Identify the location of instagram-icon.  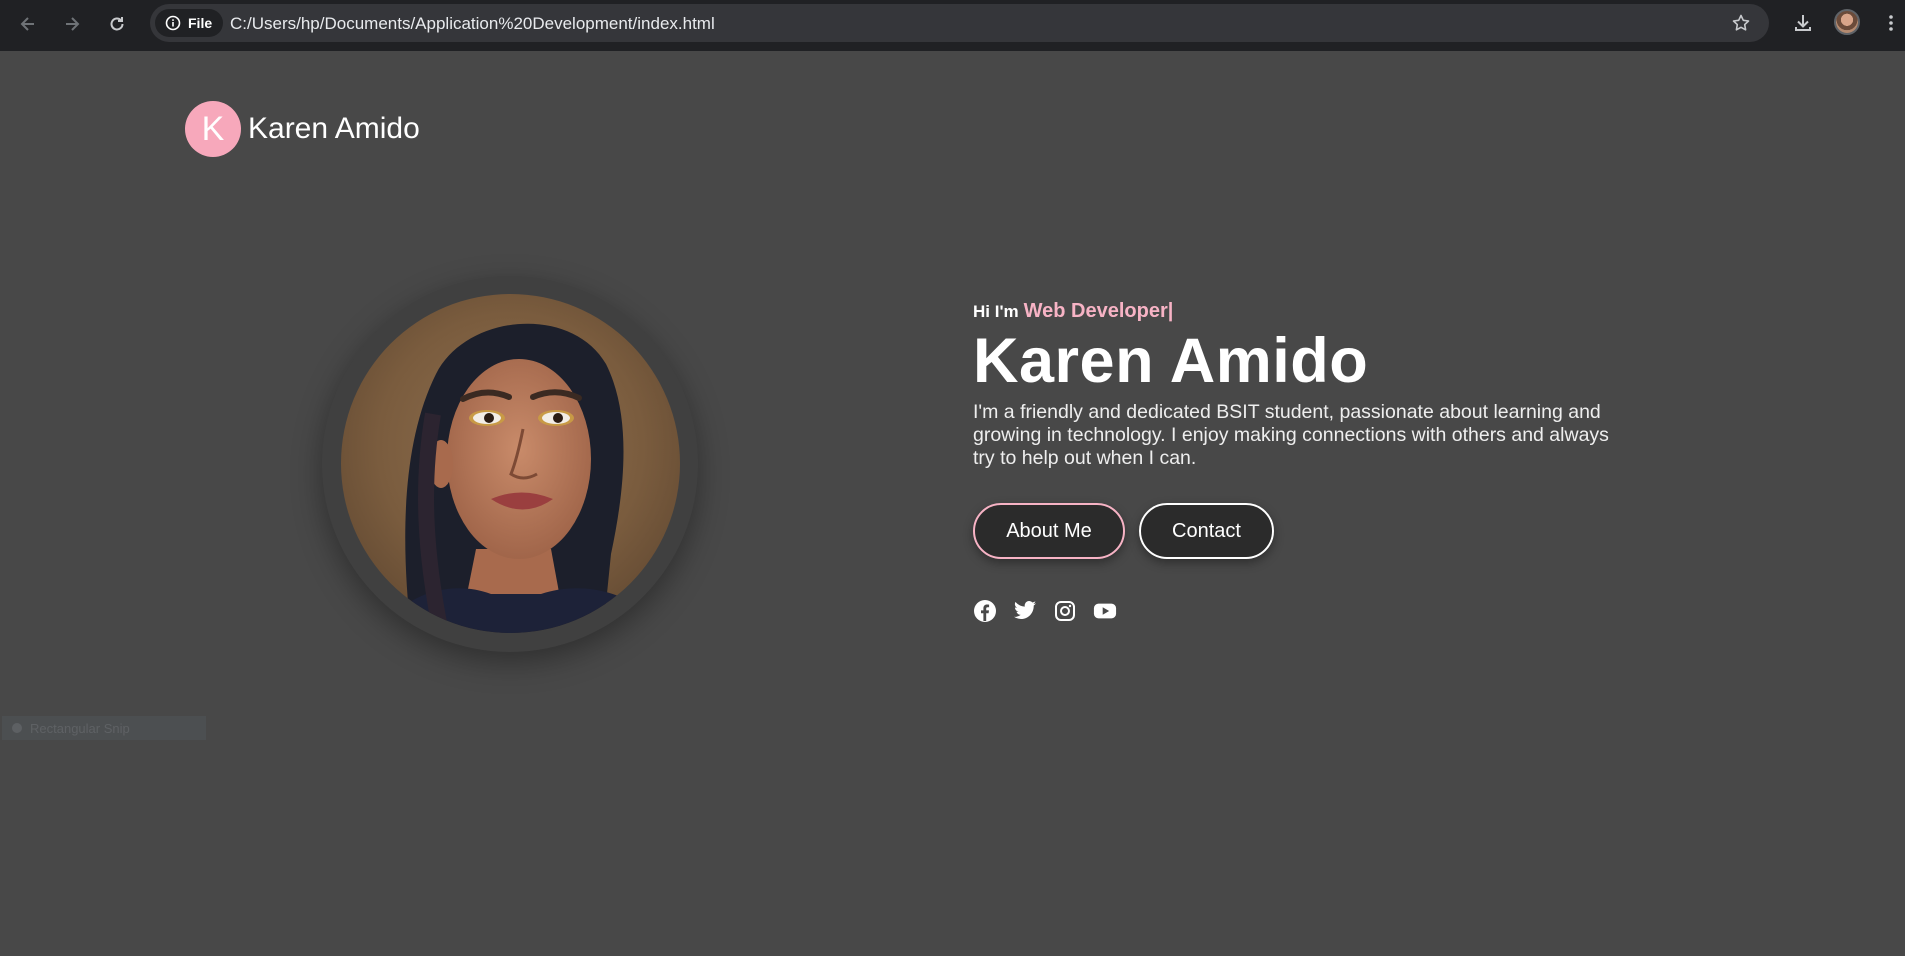
(1065, 611).